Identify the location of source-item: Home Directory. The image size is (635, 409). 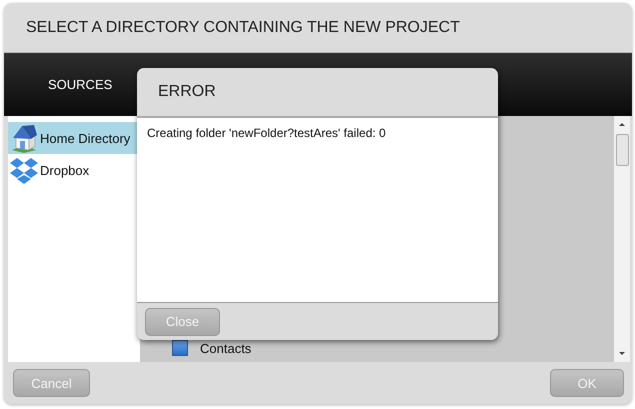
(74, 138).